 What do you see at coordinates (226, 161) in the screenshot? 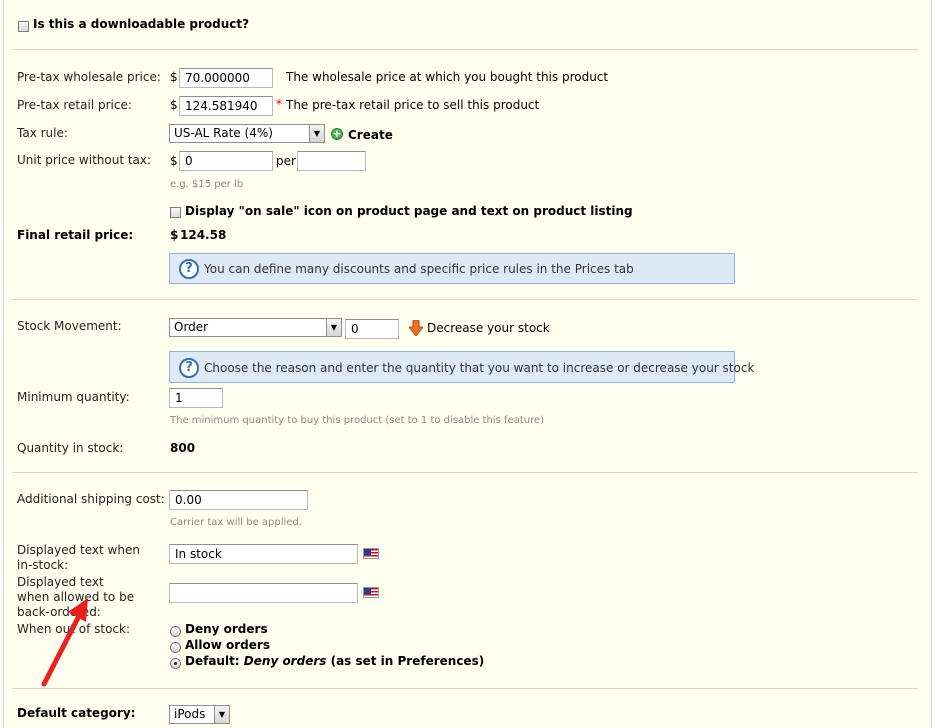
I see `unit-price-input: 0` at bounding box center [226, 161].